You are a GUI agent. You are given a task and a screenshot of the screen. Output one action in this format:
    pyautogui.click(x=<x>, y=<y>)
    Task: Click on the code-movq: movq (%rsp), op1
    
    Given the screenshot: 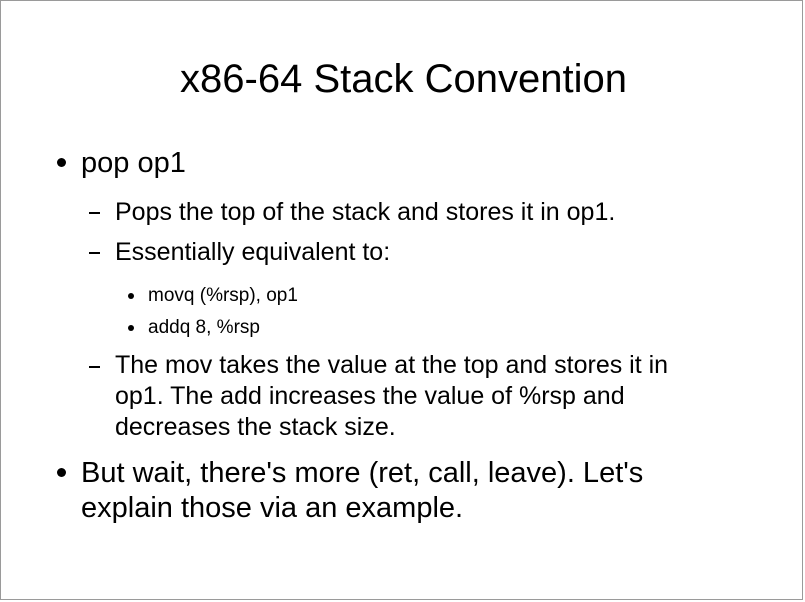 What is the action you would take?
    pyautogui.click(x=223, y=295)
    